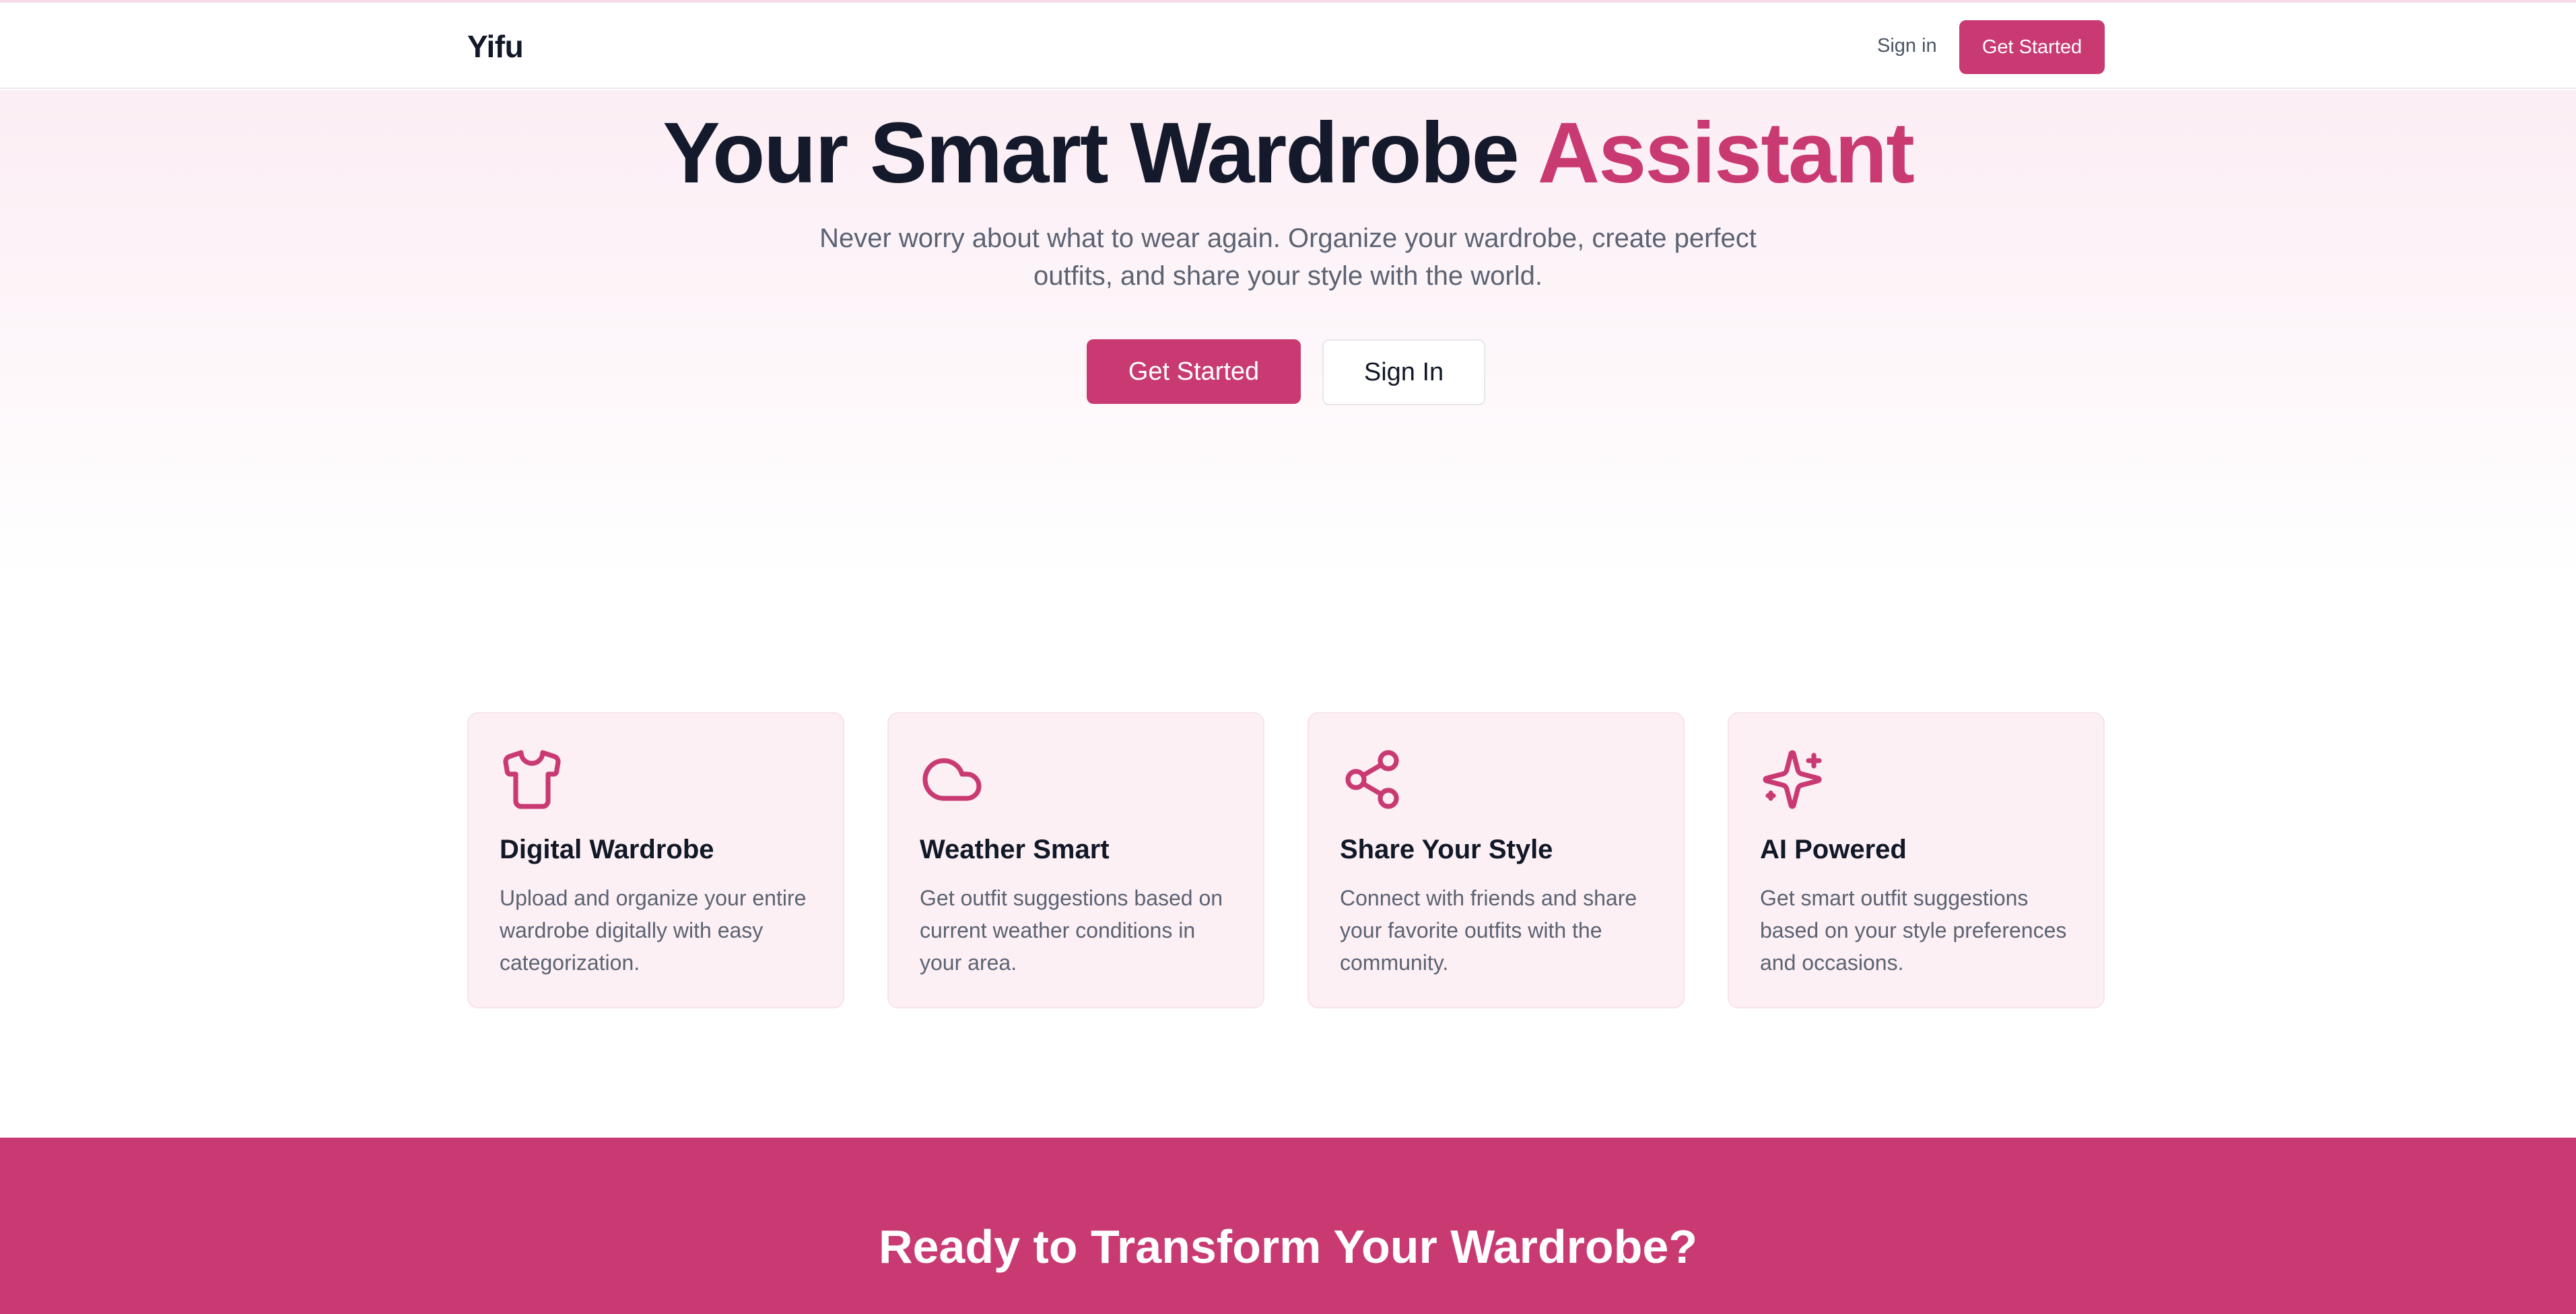 This screenshot has height=1314, width=2576. Describe the element at coordinates (1194, 371) in the screenshot. I see `hero-get-started-button: Get Started` at that location.